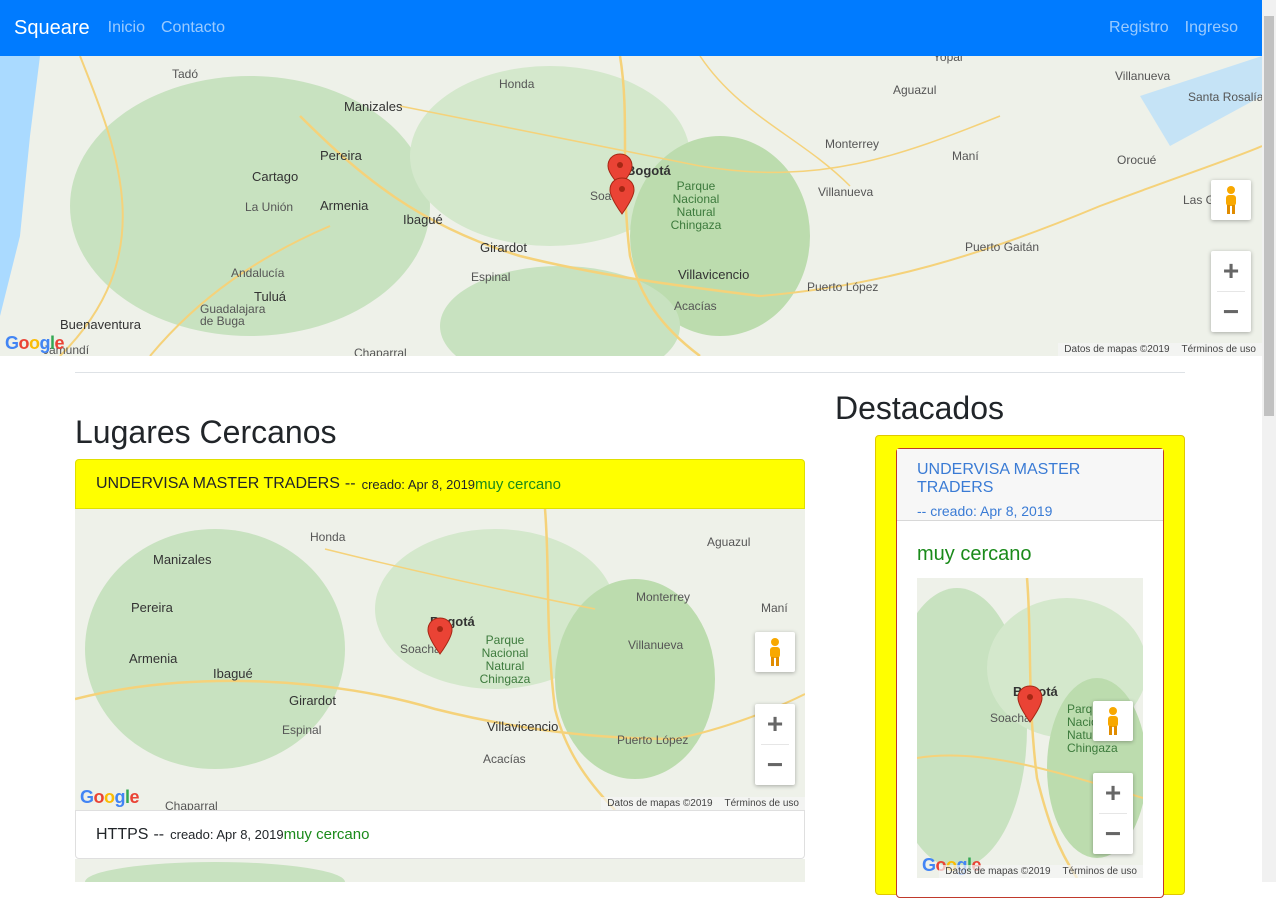 Image resolution: width=1276 pixels, height=898 pixels. What do you see at coordinates (1139, 28) in the screenshot?
I see `nav-registro: Registro` at bounding box center [1139, 28].